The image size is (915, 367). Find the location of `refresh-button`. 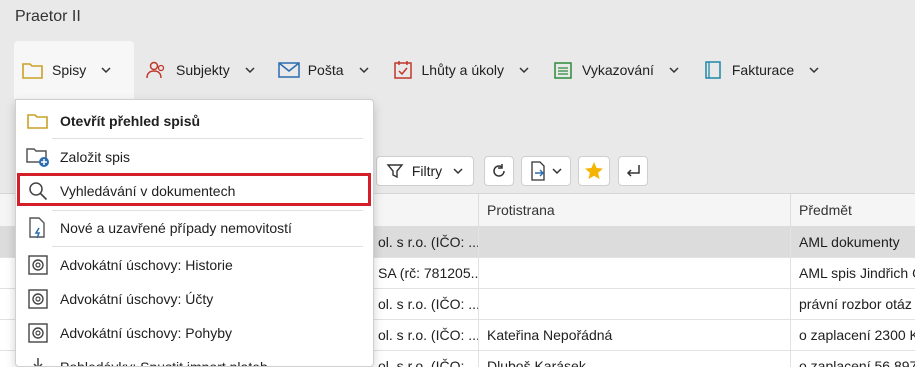

refresh-button is located at coordinates (499, 171).